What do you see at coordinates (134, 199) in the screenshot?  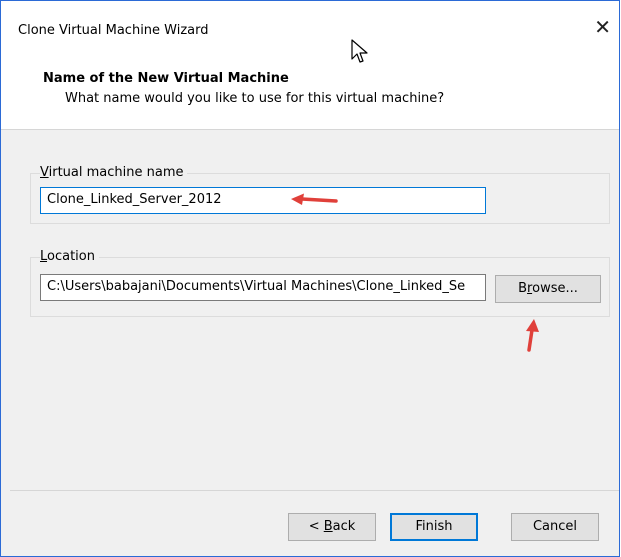 I see `vm-name-value: Clone_Linked_Server_2012` at bounding box center [134, 199].